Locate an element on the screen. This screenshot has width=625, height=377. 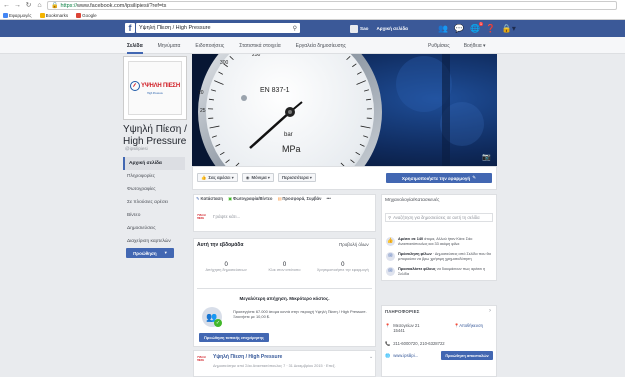
chevron-right-icon: › is located at coordinates (490, 311).